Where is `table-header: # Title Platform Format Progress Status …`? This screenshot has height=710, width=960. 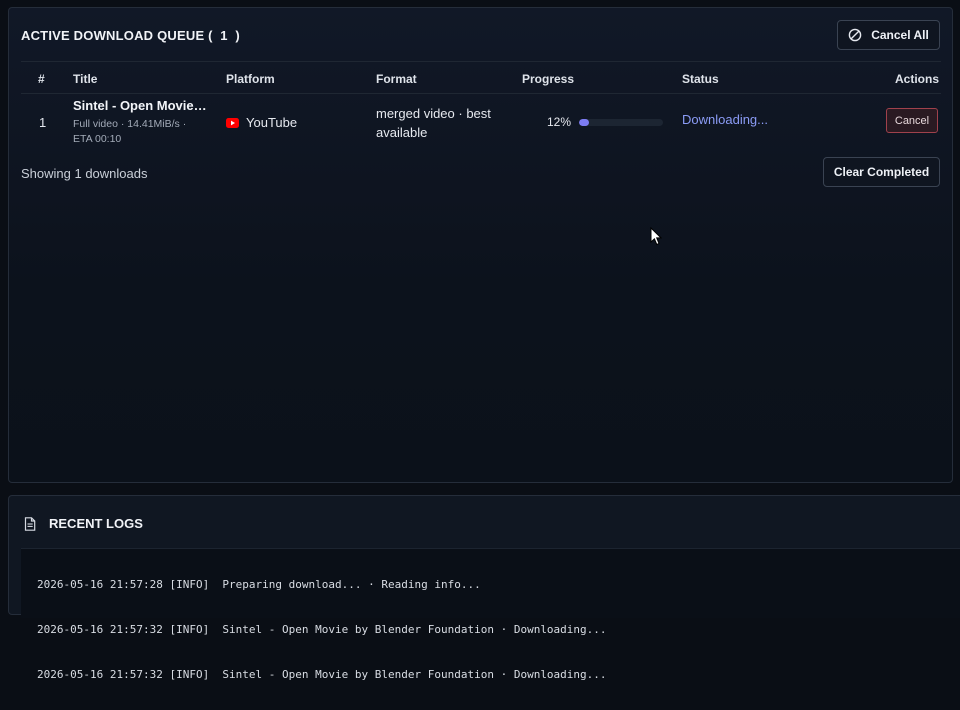 table-header: # Title Platform Format Progress Status … is located at coordinates (481, 77).